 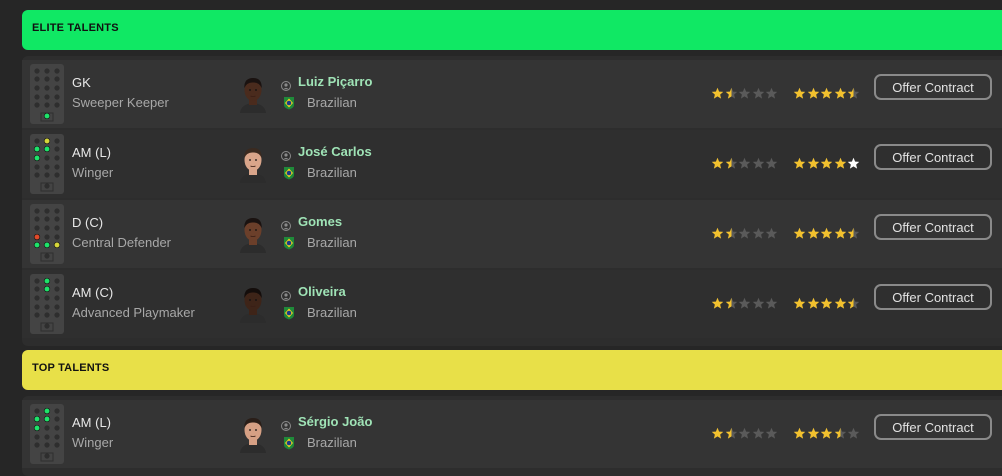 I want to click on player-name: Sérgio João, so click(x=335, y=421).